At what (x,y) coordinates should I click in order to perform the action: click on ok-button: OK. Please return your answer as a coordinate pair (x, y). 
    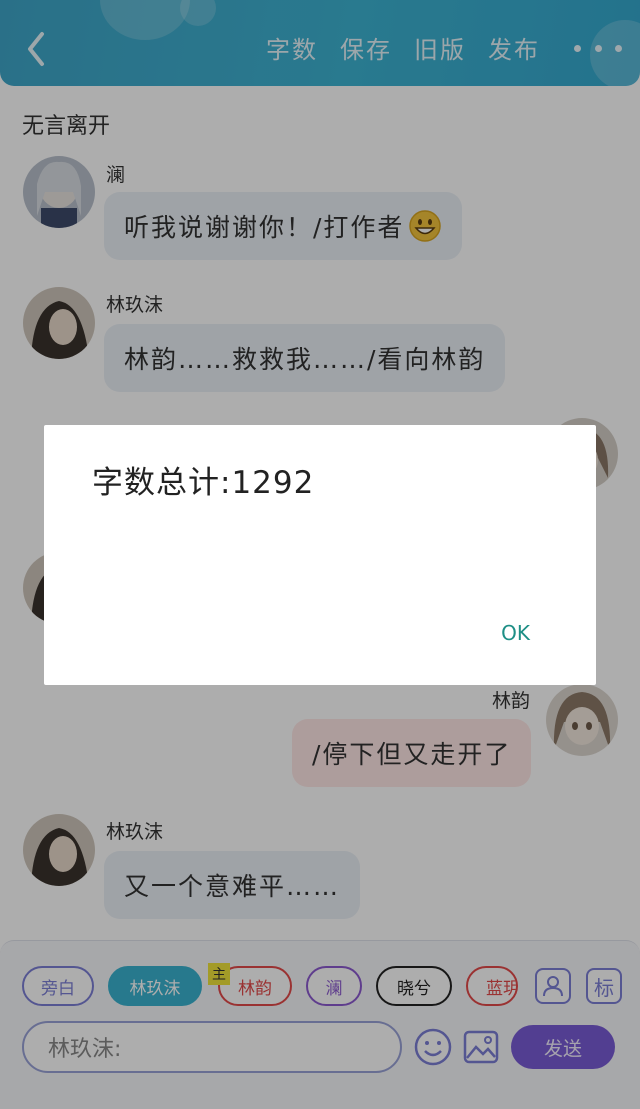
    Looking at the image, I should click on (515, 633).